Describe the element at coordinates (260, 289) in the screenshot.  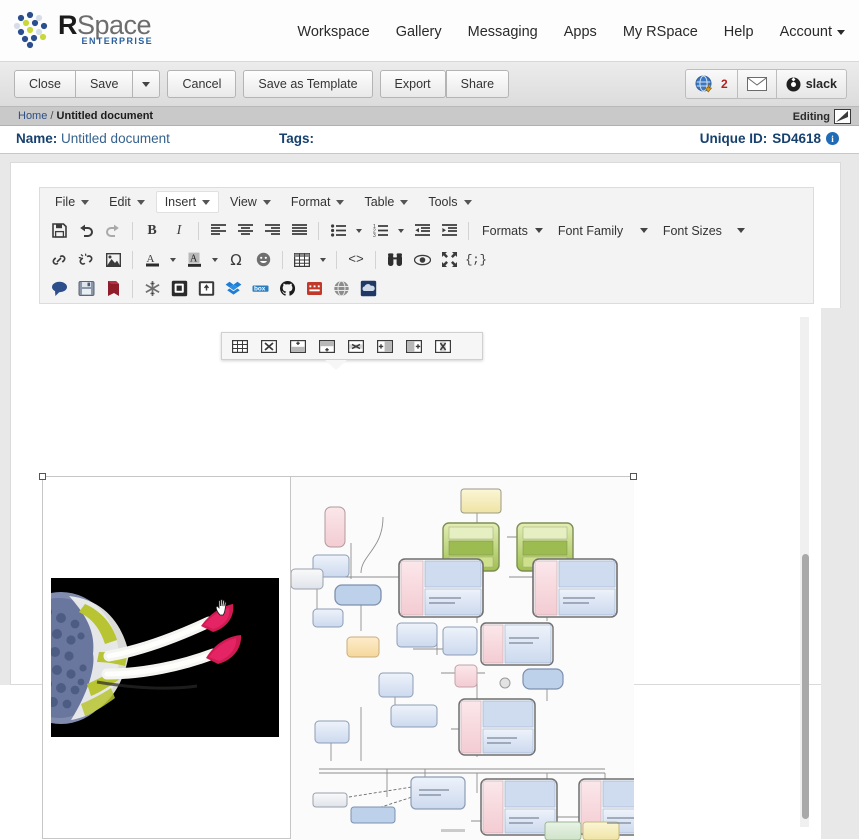
I see `box-icon: box` at that location.